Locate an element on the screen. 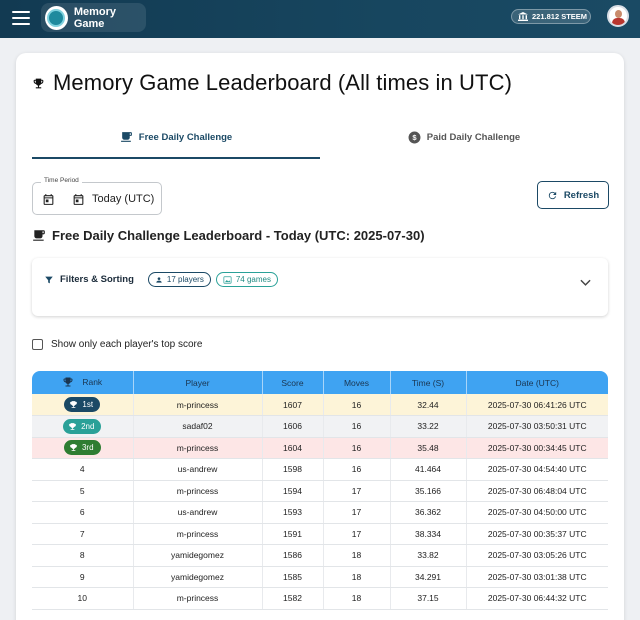  refresh-button: Refresh is located at coordinates (573, 195).